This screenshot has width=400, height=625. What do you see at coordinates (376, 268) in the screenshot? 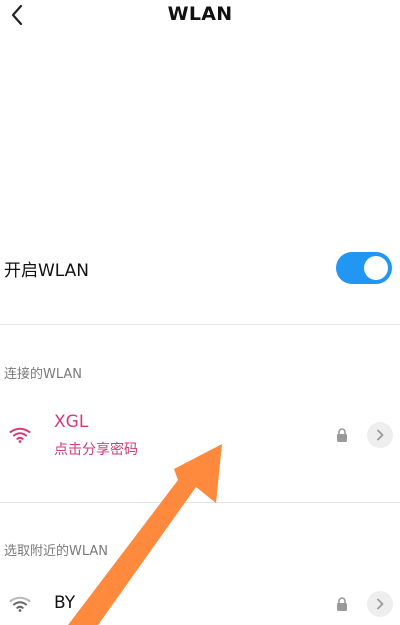
I see `toggle-knob` at bounding box center [376, 268].